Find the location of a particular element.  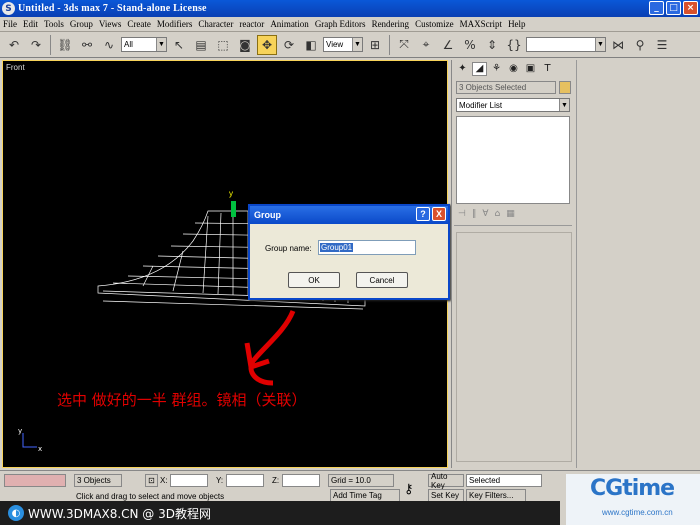

dialog-close-button: X is located at coordinates (439, 214).